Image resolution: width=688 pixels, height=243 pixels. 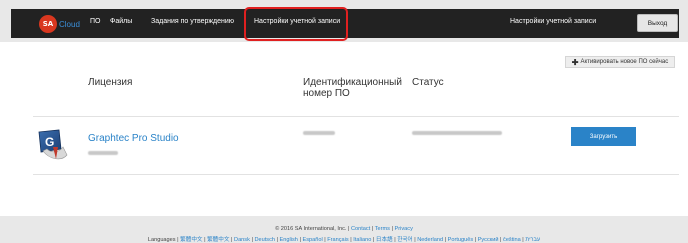 What do you see at coordinates (657, 23) in the screenshot?
I see `logout-button: Выход` at bounding box center [657, 23].